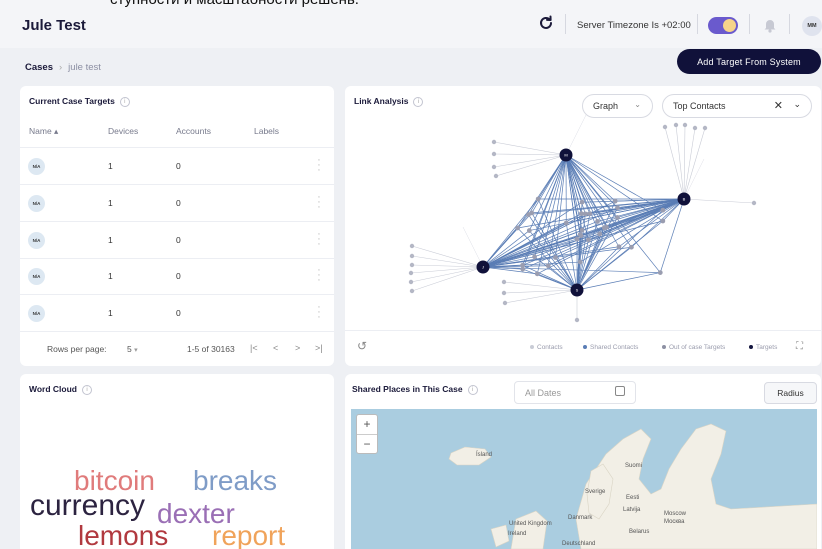  What do you see at coordinates (362, 346) in the screenshot?
I see `reset-icon: ↺` at bounding box center [362, 346].